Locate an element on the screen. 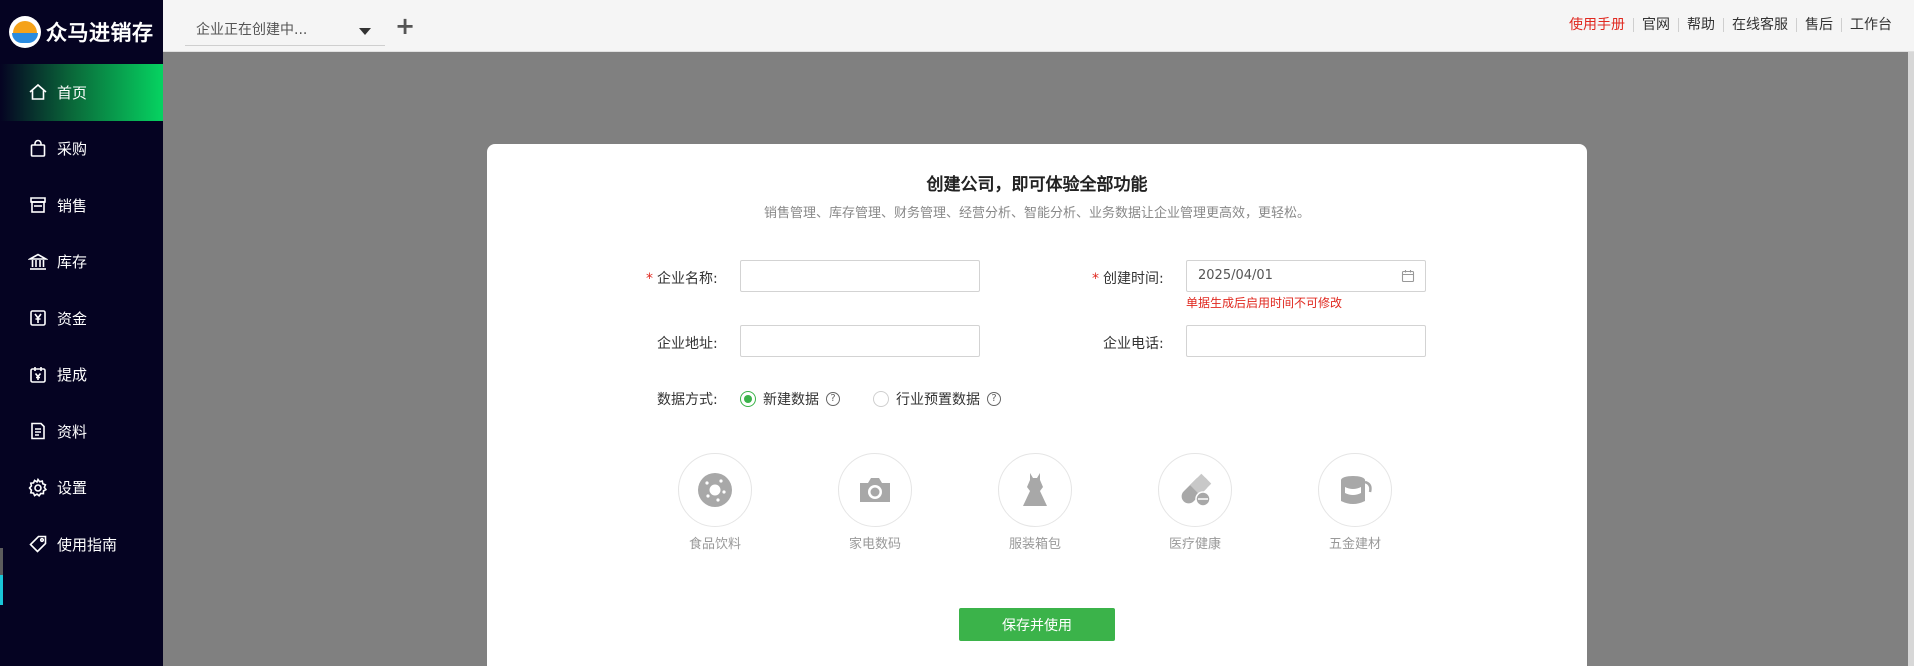 Image resolution: width=1914 pixels, height=666 pixels. top-links: 使用手册 官网 帮助 在线客服 售后 工作台 is located at coordinates (1730, 25).